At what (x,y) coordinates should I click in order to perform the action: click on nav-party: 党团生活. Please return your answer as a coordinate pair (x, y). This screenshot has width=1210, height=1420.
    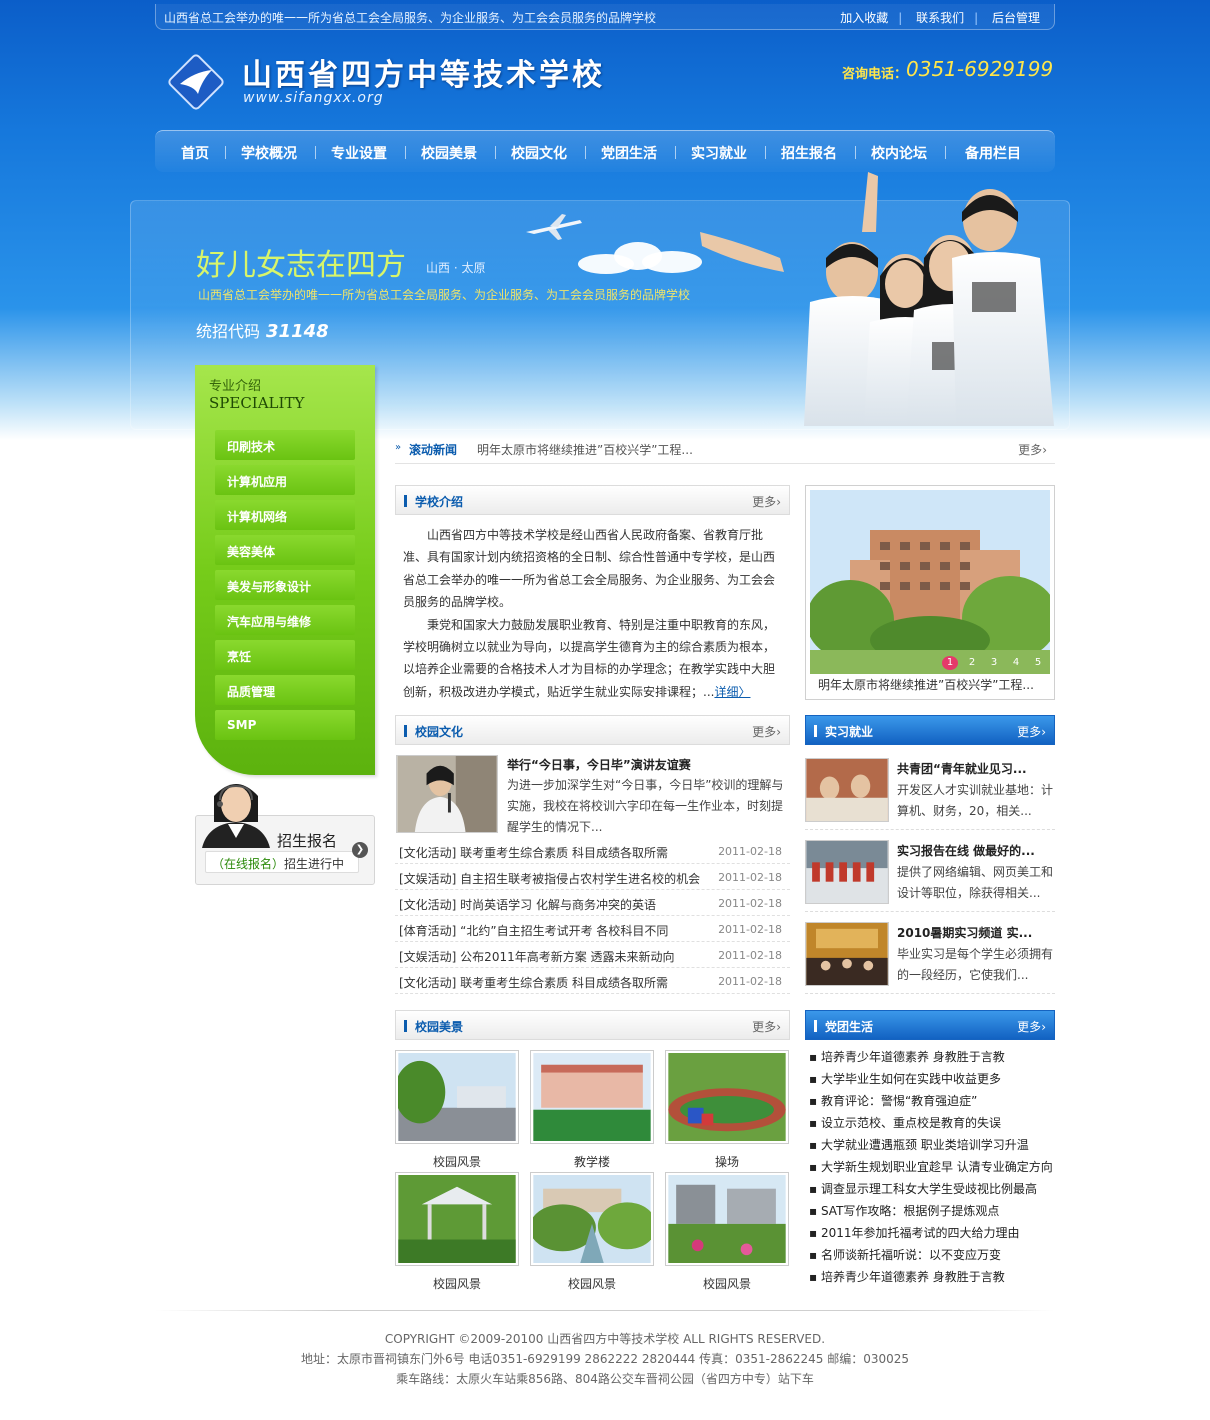
    Looking at the image, I should click on (629, 153).